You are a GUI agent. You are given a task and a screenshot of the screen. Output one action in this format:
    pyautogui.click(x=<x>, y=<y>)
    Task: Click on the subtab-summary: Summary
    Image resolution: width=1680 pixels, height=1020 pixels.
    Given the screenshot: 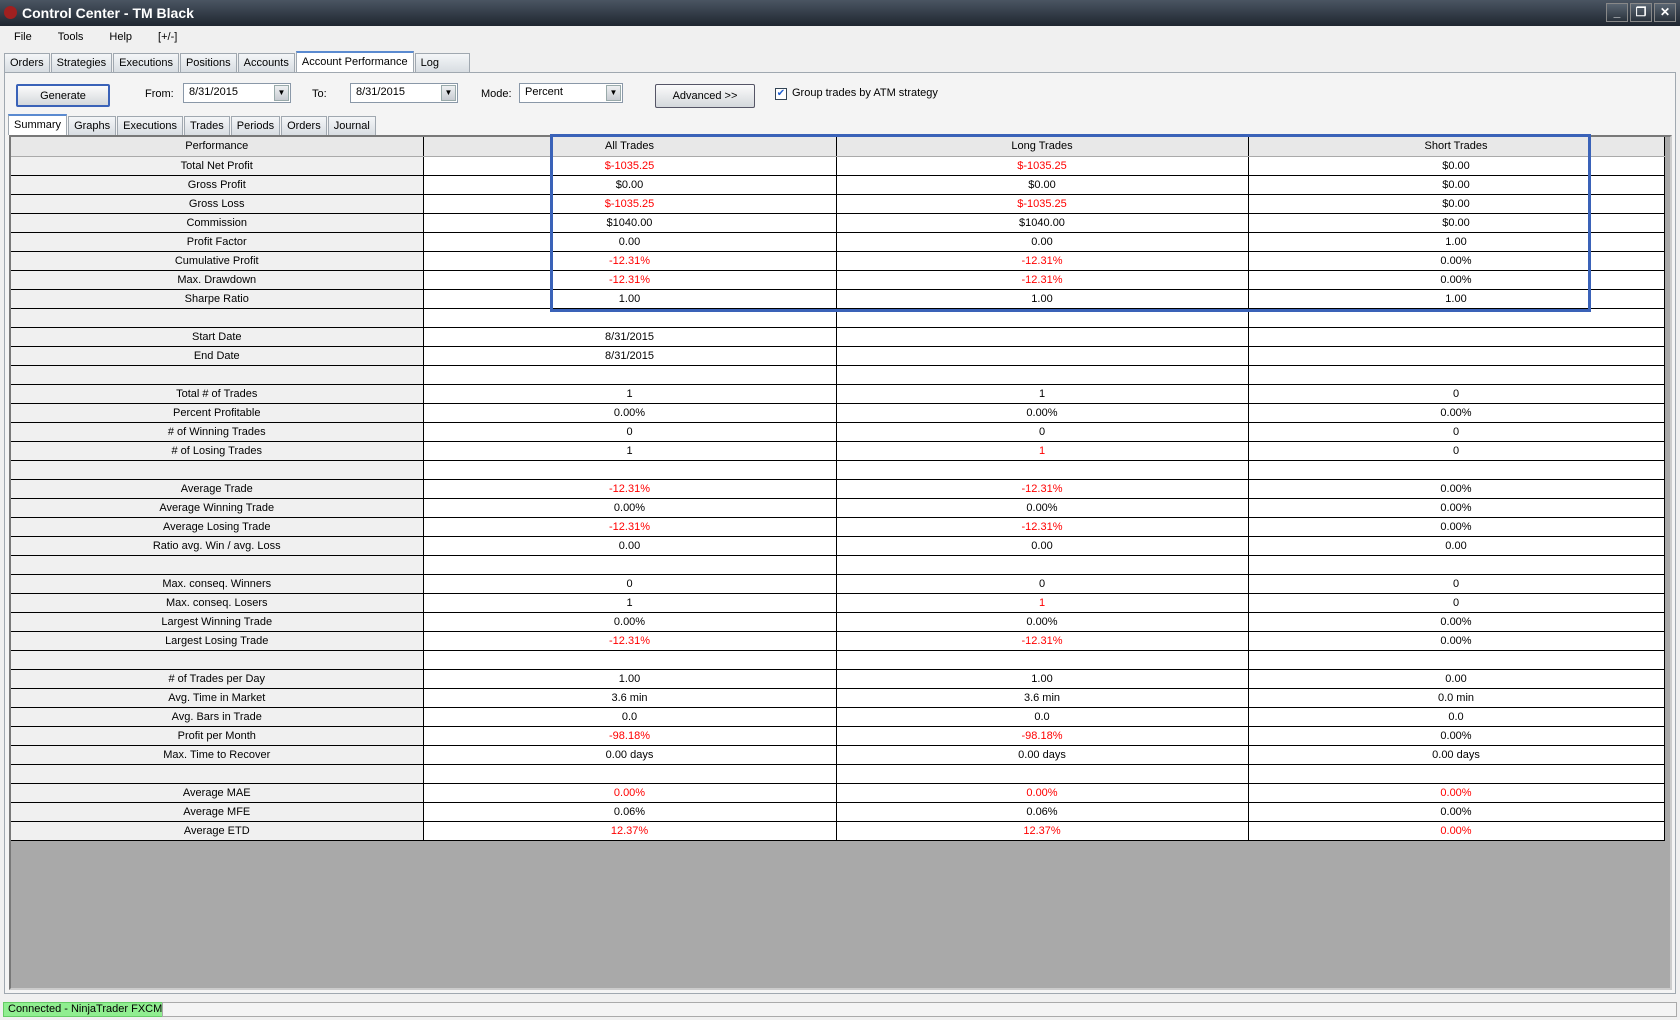 What is the action you would take?
    pyautogui.click(x=38, y=124)
    